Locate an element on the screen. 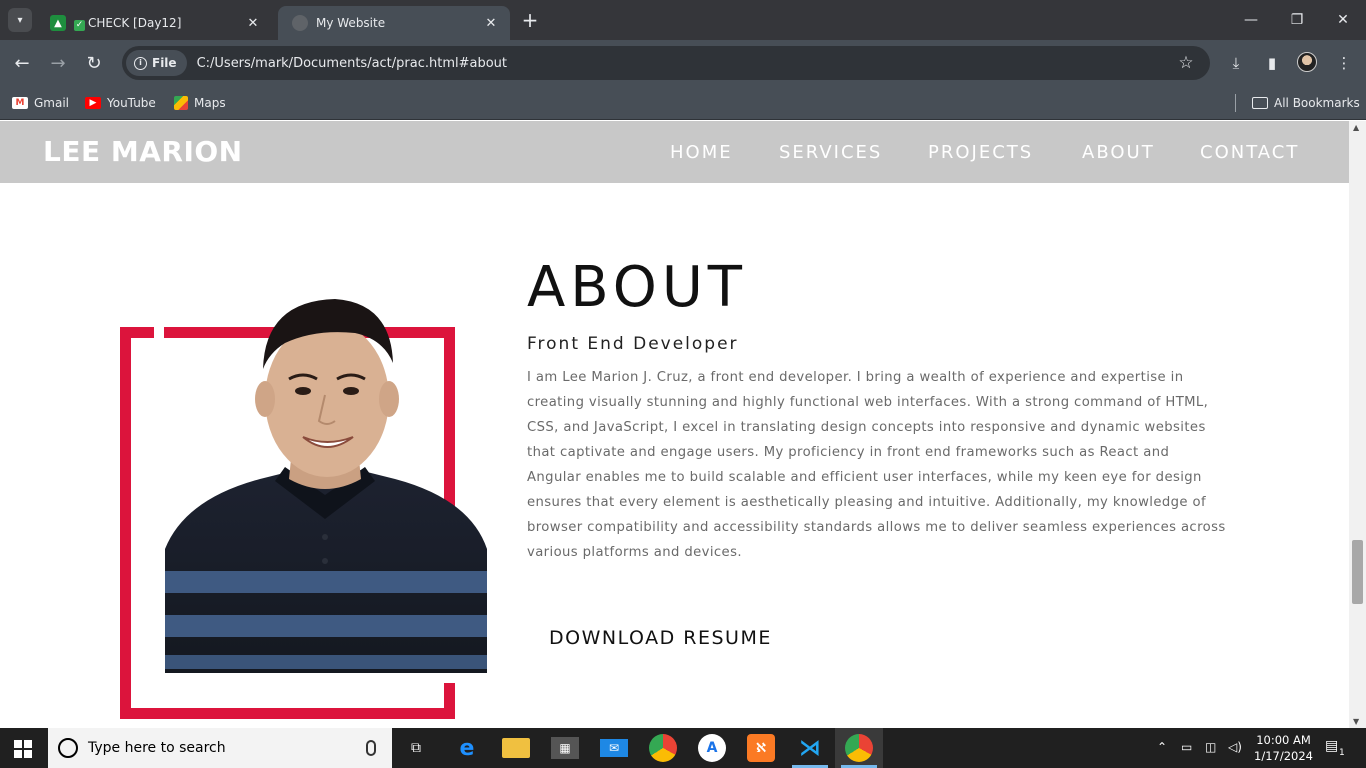 The image size is (1366, 768). tab-my-website: My Website ✕ is located at coordinates (394, 23).